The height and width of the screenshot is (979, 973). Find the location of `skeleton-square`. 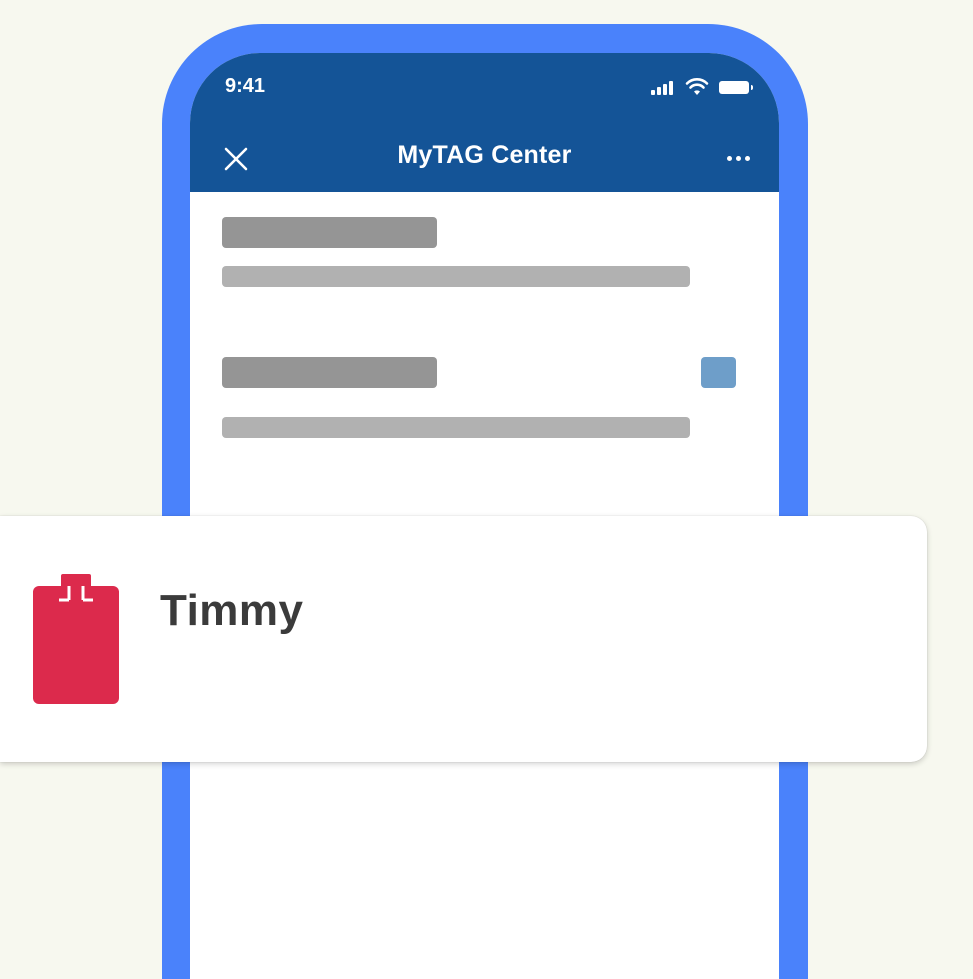

skeleton-square is located at coordinates (718, 372).